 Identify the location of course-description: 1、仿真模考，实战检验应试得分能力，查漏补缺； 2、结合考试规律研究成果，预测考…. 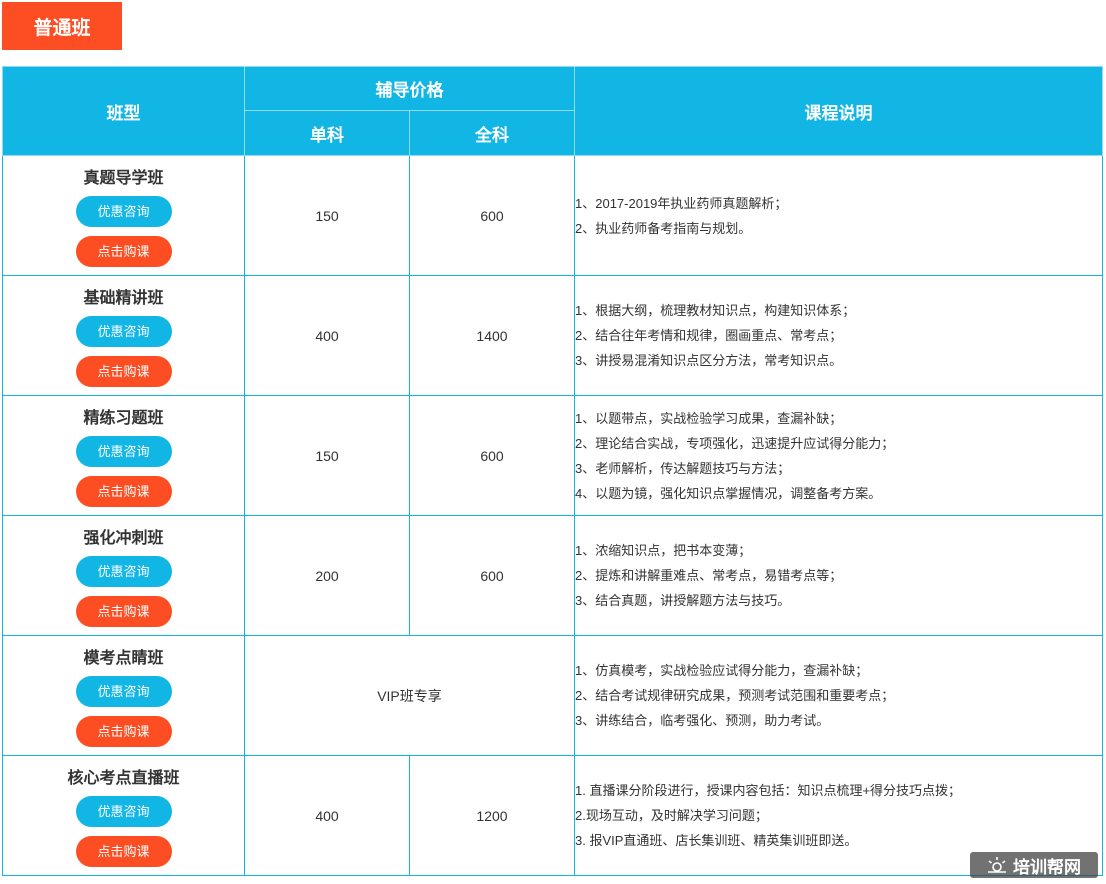
(838, 695).